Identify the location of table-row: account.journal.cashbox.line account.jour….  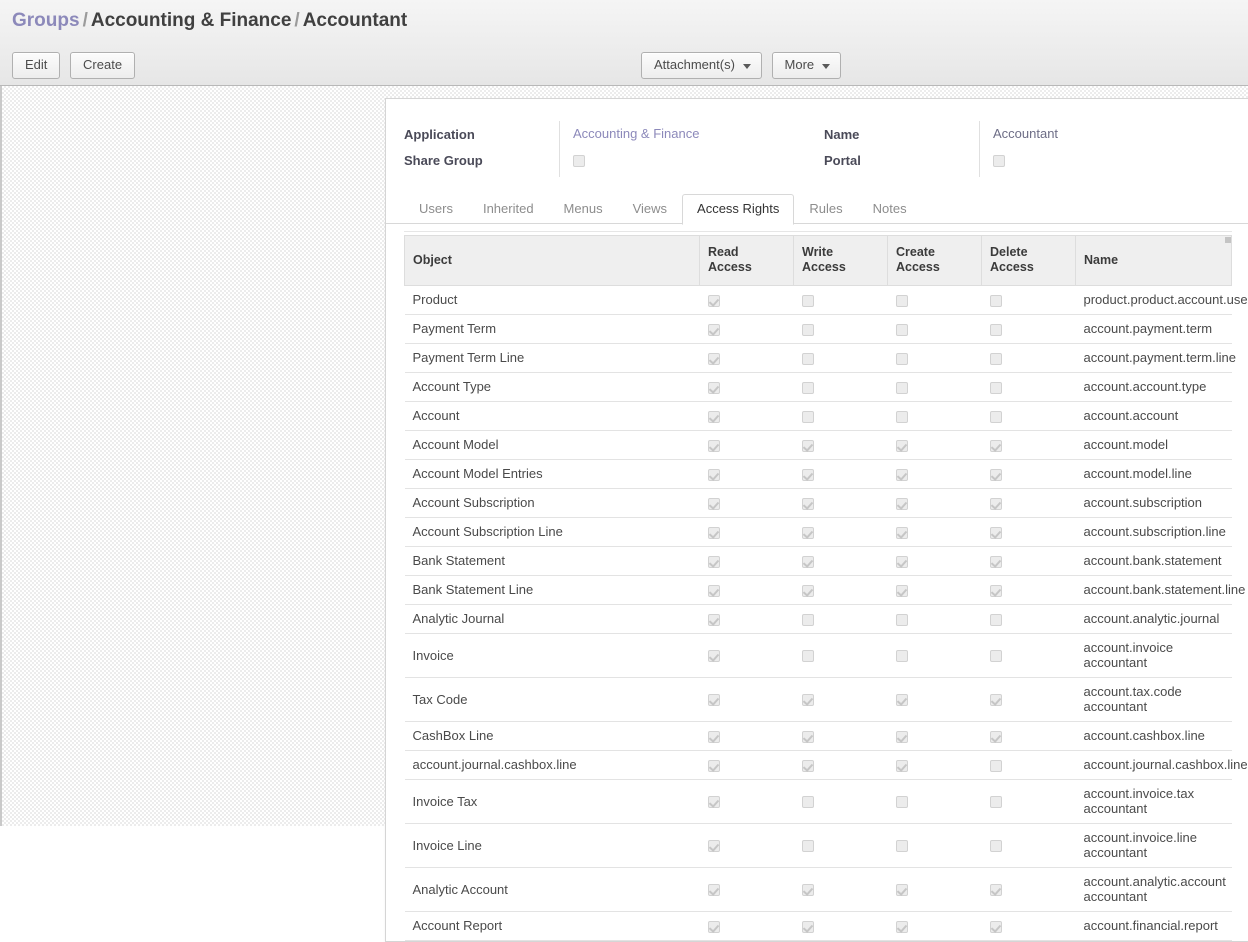
(826, 765).